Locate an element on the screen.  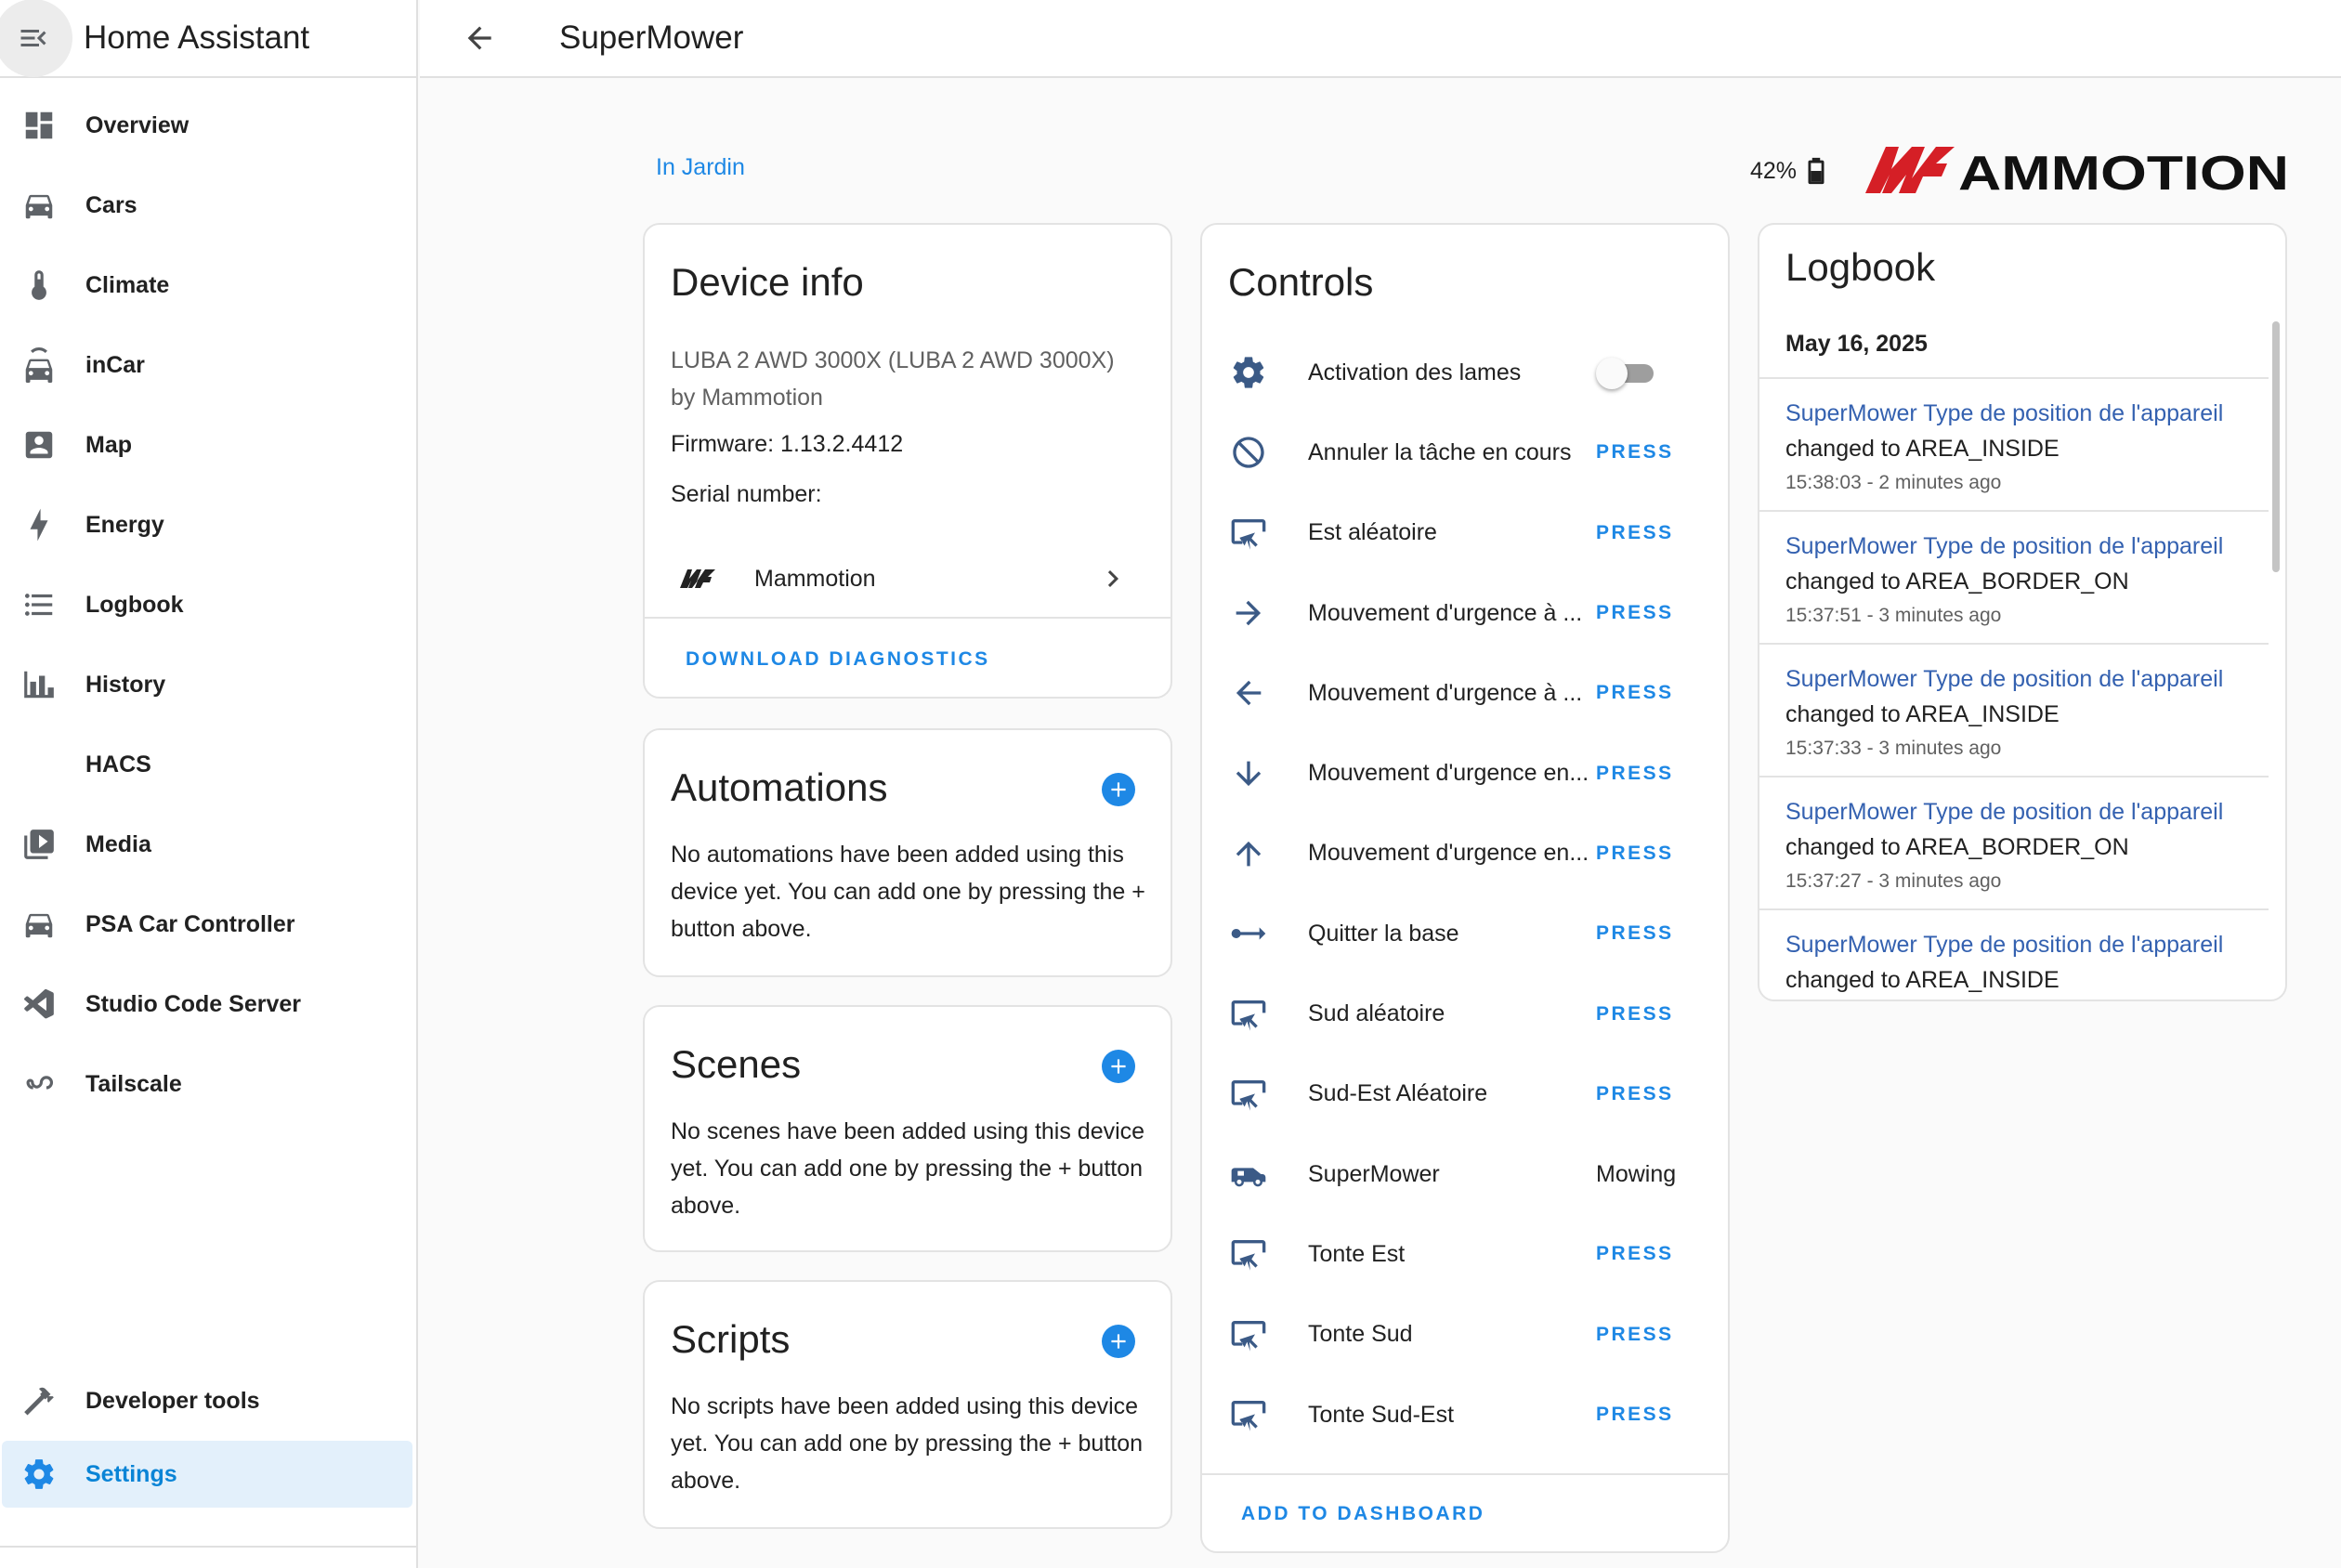
control-row: Tonte Sud PRESS is located at coordinates (1465, 1335).